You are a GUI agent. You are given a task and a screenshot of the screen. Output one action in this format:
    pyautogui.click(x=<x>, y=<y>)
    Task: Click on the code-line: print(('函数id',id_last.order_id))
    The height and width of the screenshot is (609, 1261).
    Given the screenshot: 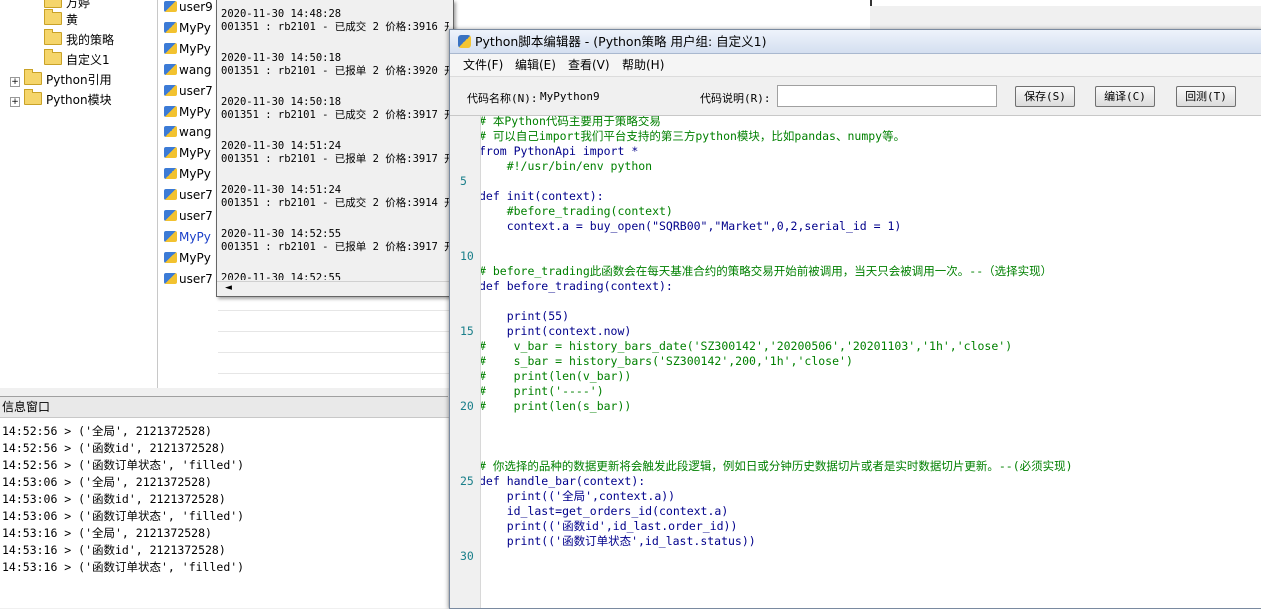 What is the action you would take?
    pyautogui.click(x=609, y=526)
    